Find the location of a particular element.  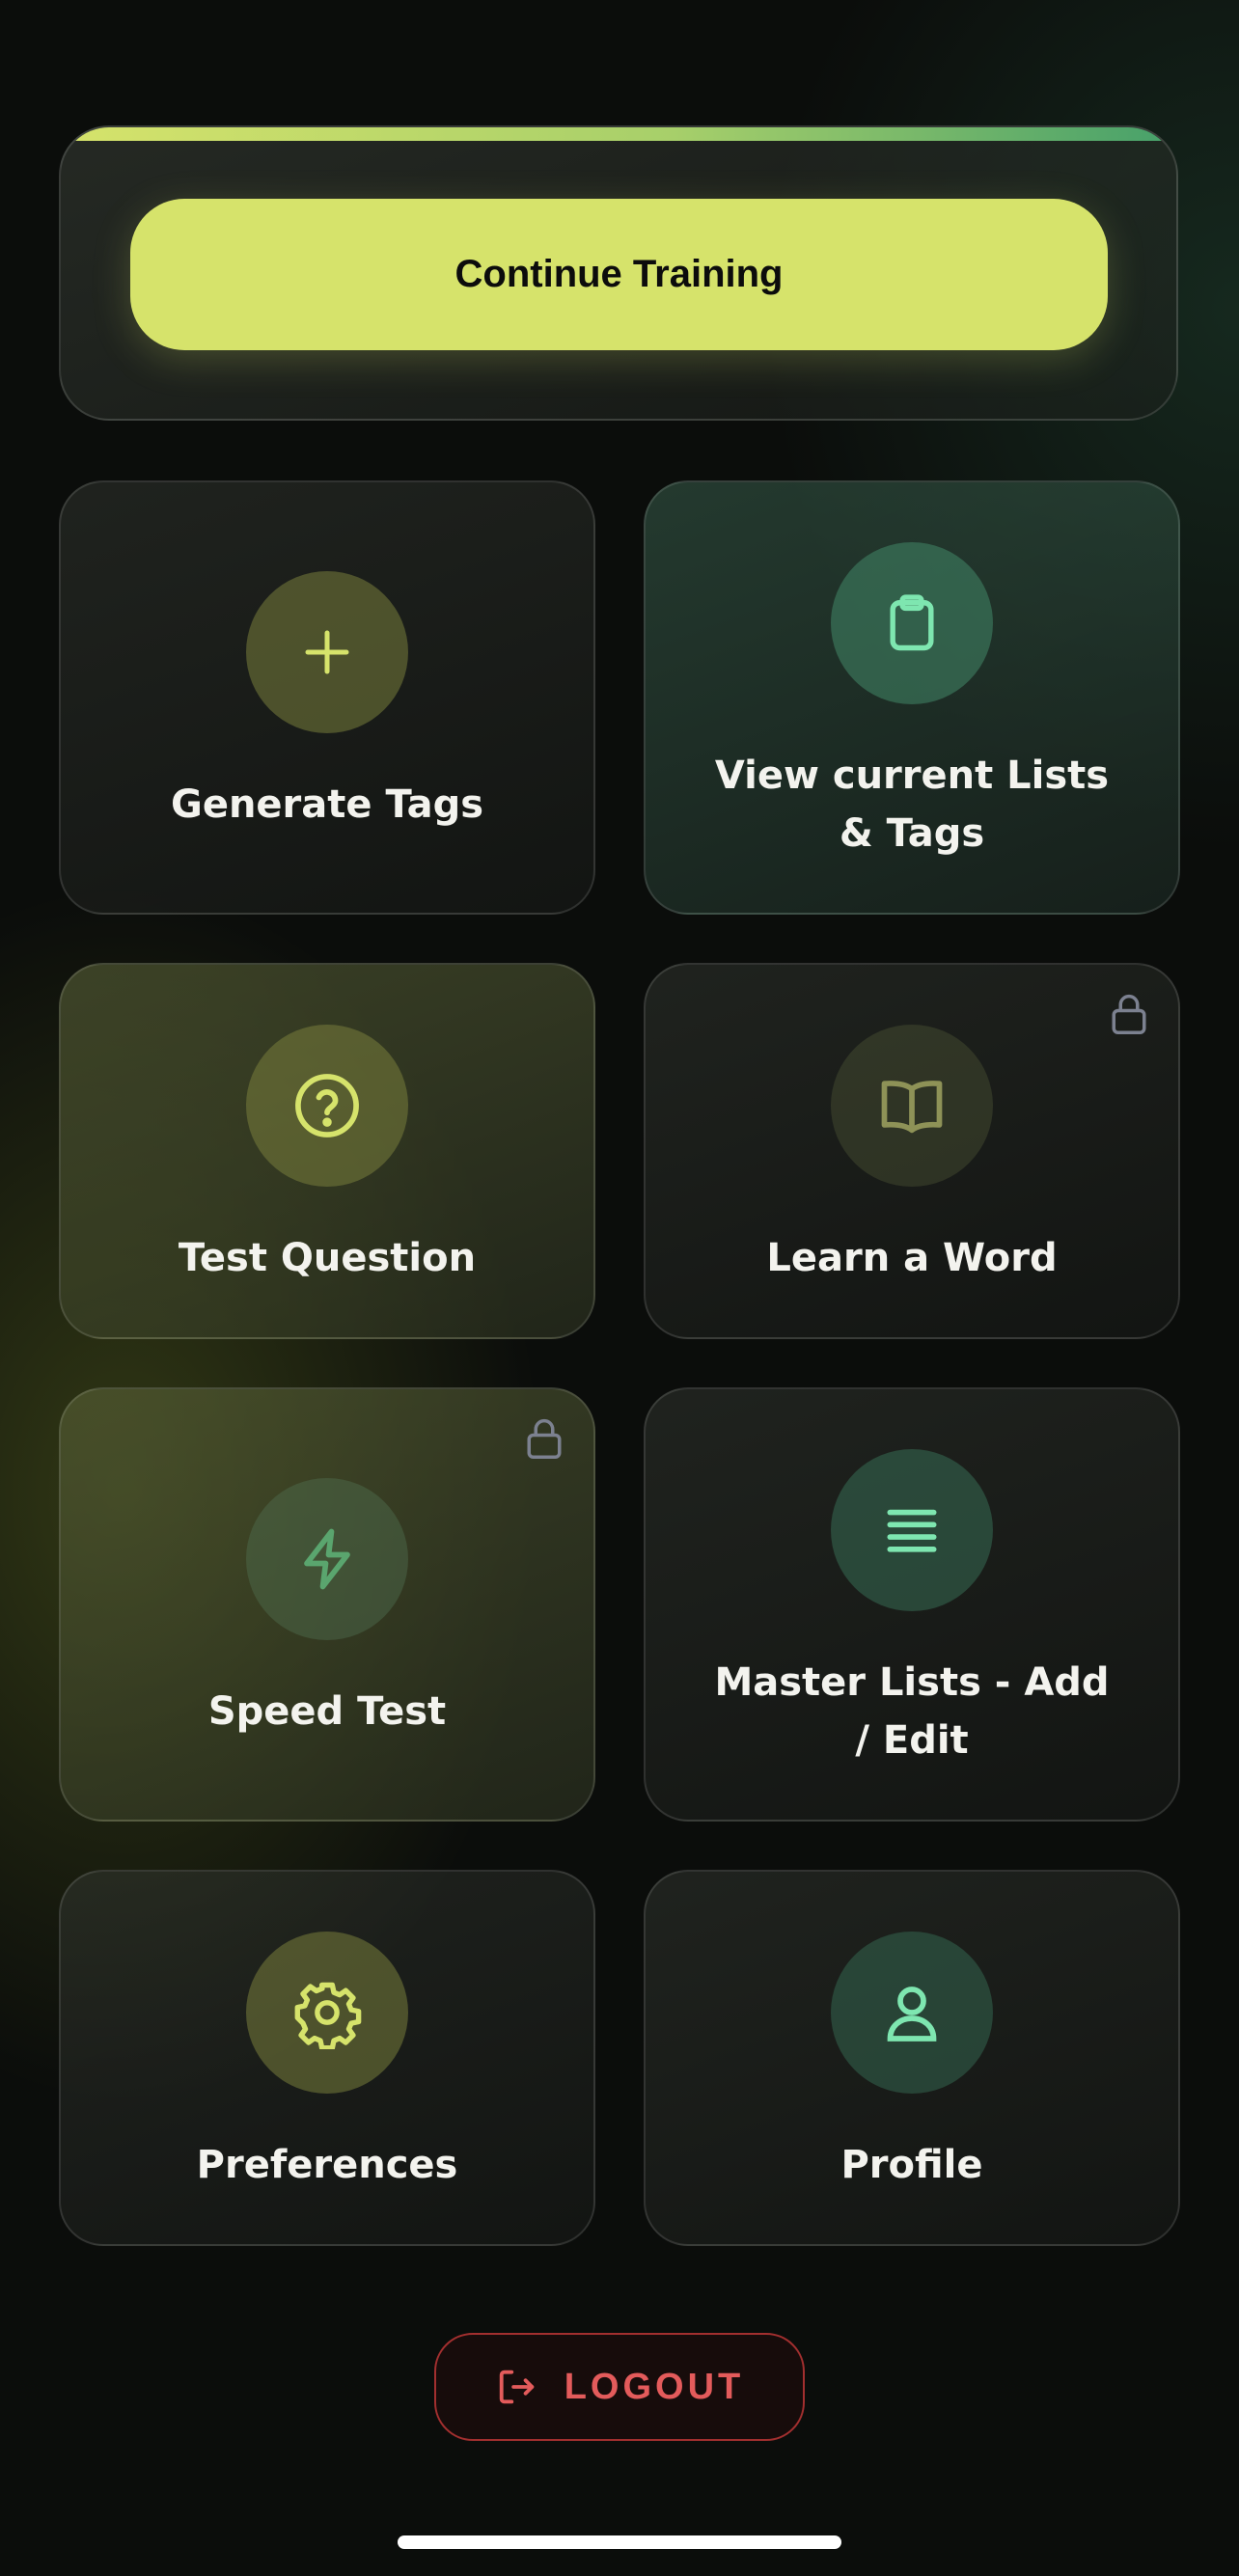

user-icon is located at coordinates (912, 2013).